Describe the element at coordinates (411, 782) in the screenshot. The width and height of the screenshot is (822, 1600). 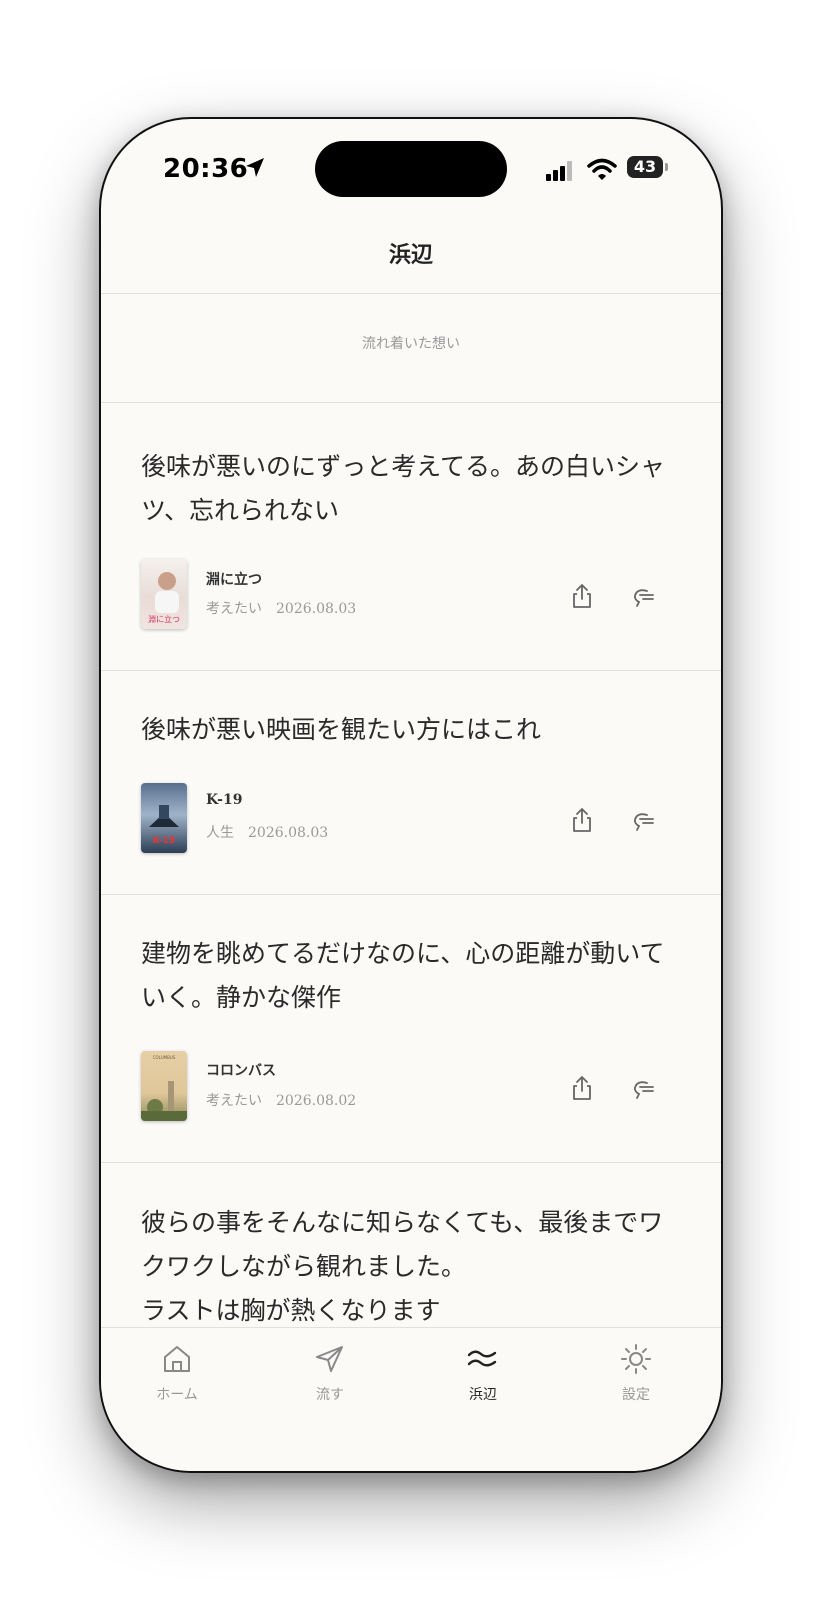
I see `post-card: 後味が悪い映画を観たい方にはこれ K-19 K-19 人生 2026.08.03` at that location.